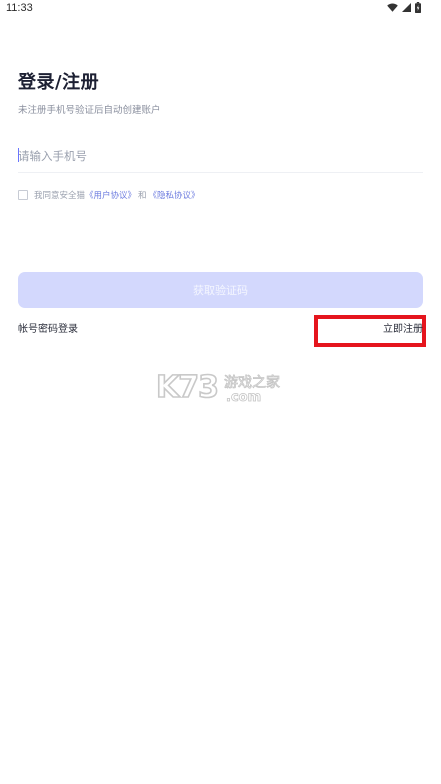 The width and height of the screenshot is (441, 784). Describe the element at coordinates (142, 196) in the screenshot. I see `agreement-conjunction: 和` at that location.